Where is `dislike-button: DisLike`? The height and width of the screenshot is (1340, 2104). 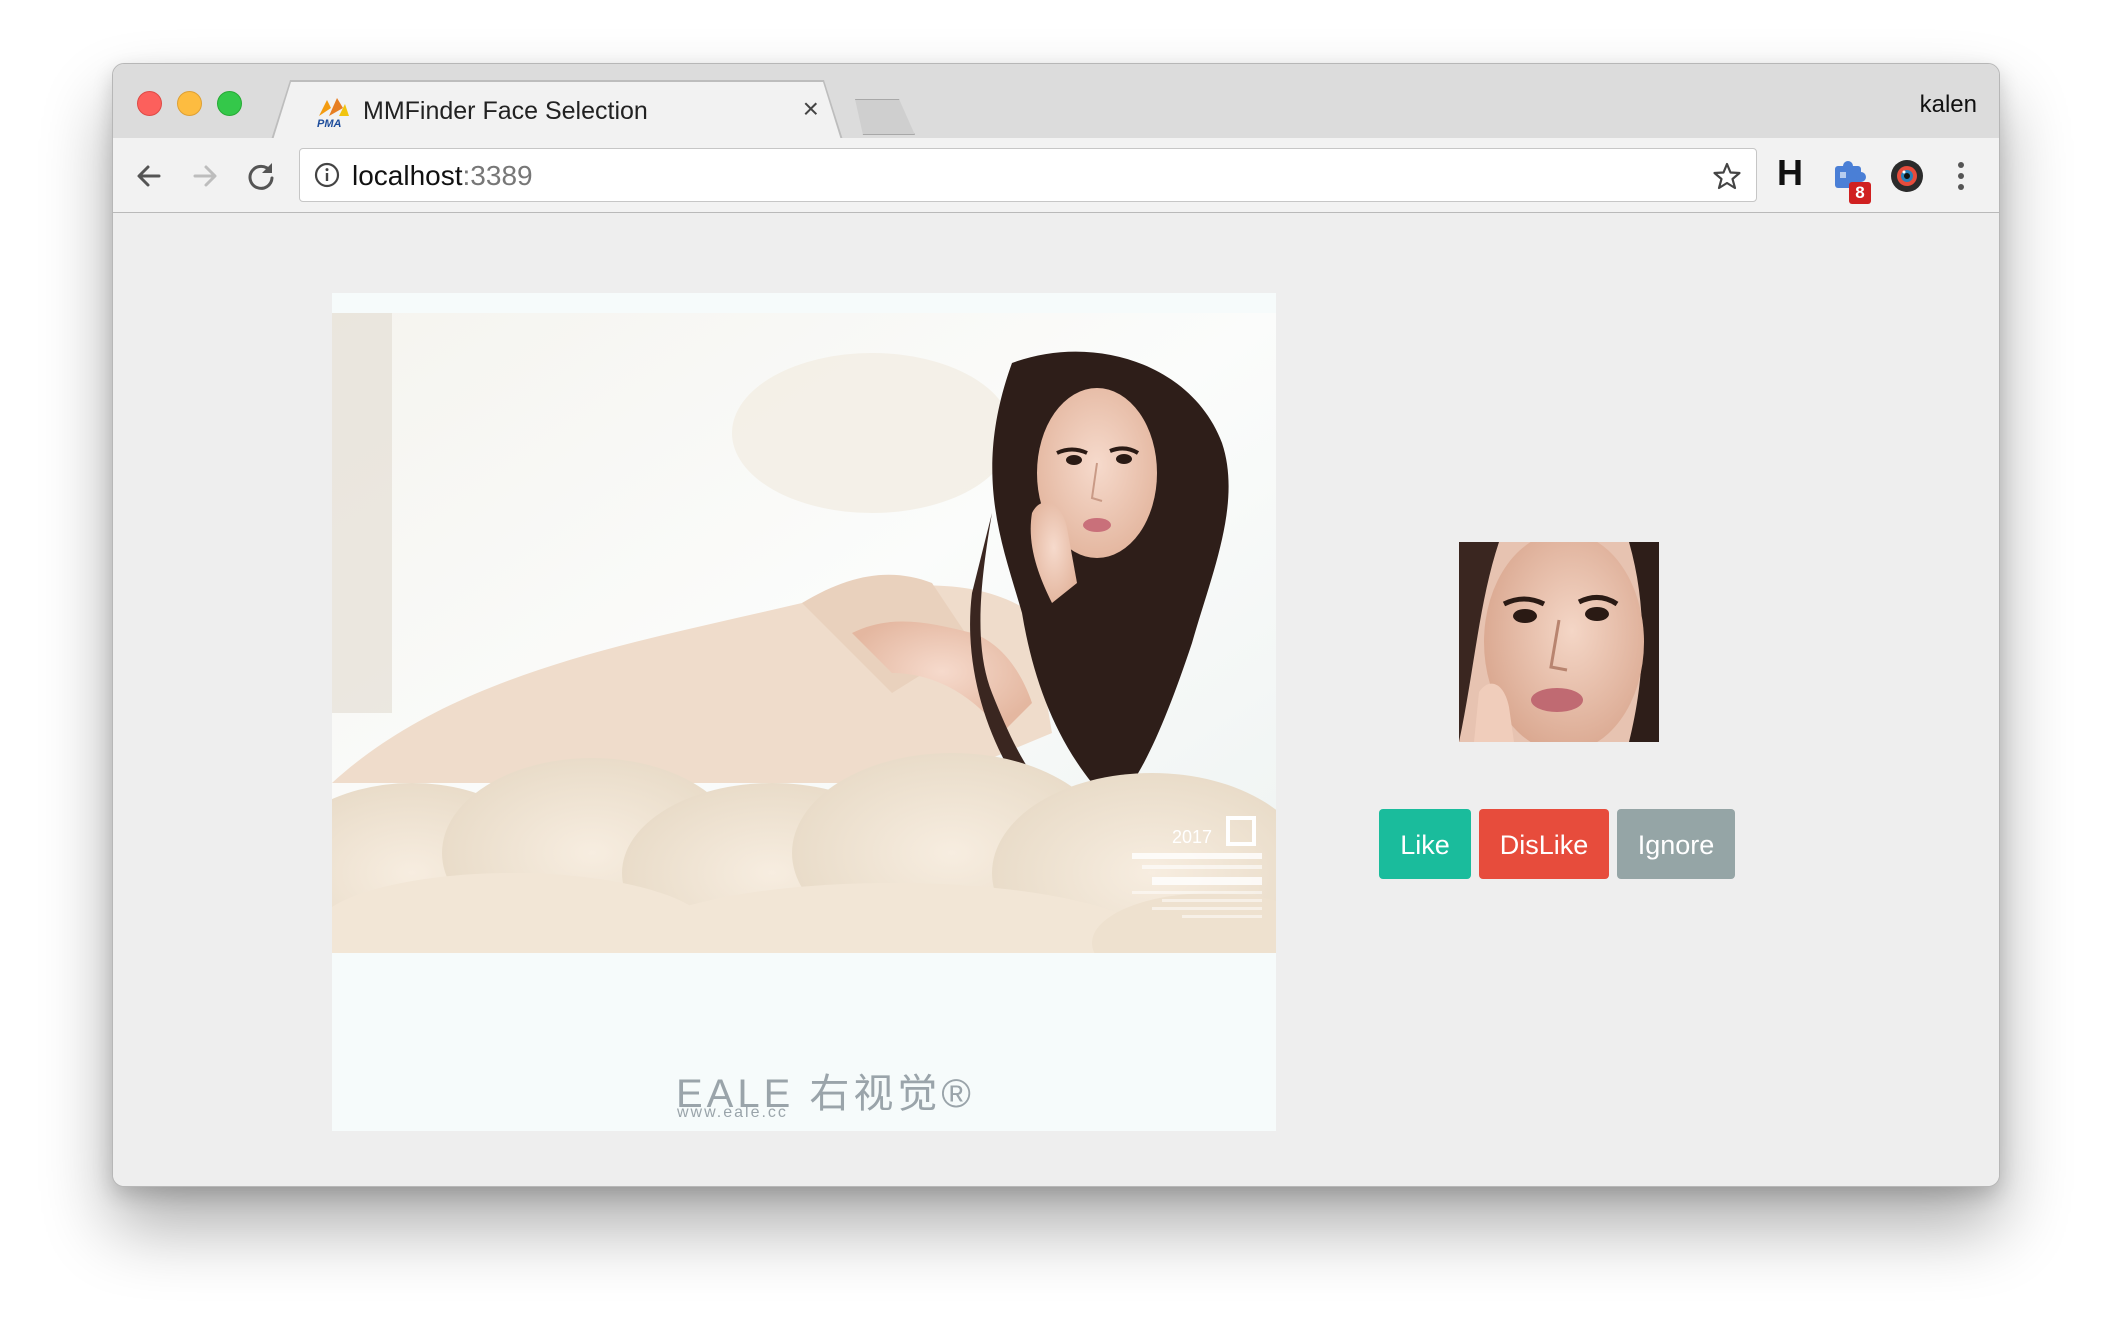
dislike-button: DisLike is located at coordinates (1544, 844).